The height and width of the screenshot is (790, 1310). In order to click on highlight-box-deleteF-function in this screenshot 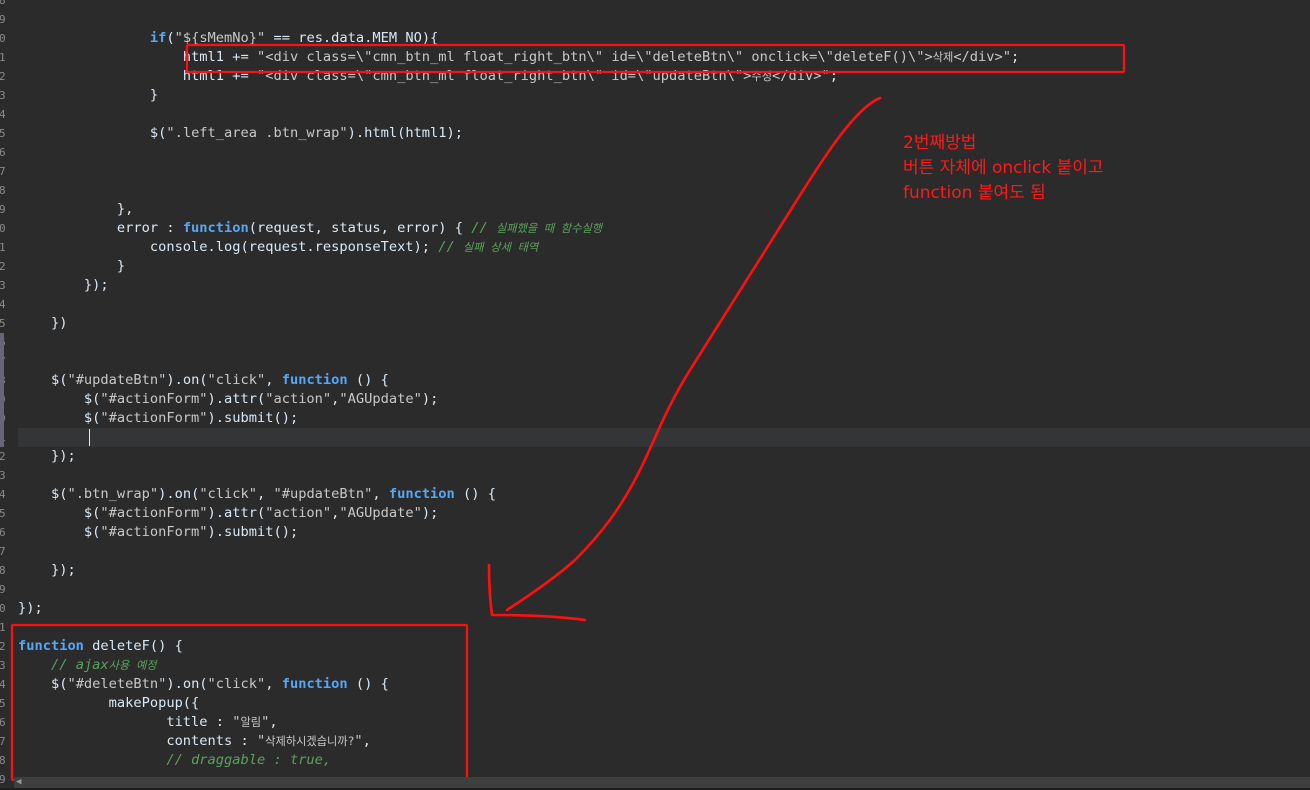, I will do `click(239, 702)`.